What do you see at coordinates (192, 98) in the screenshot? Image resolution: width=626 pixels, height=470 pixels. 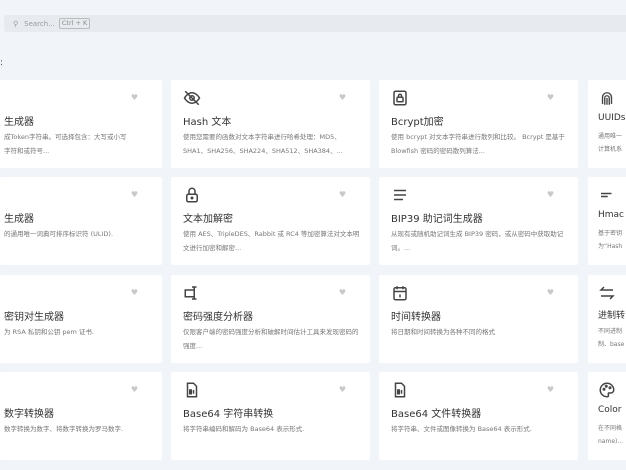 I see `eye-off-icon` at bounding box center [192, 98].